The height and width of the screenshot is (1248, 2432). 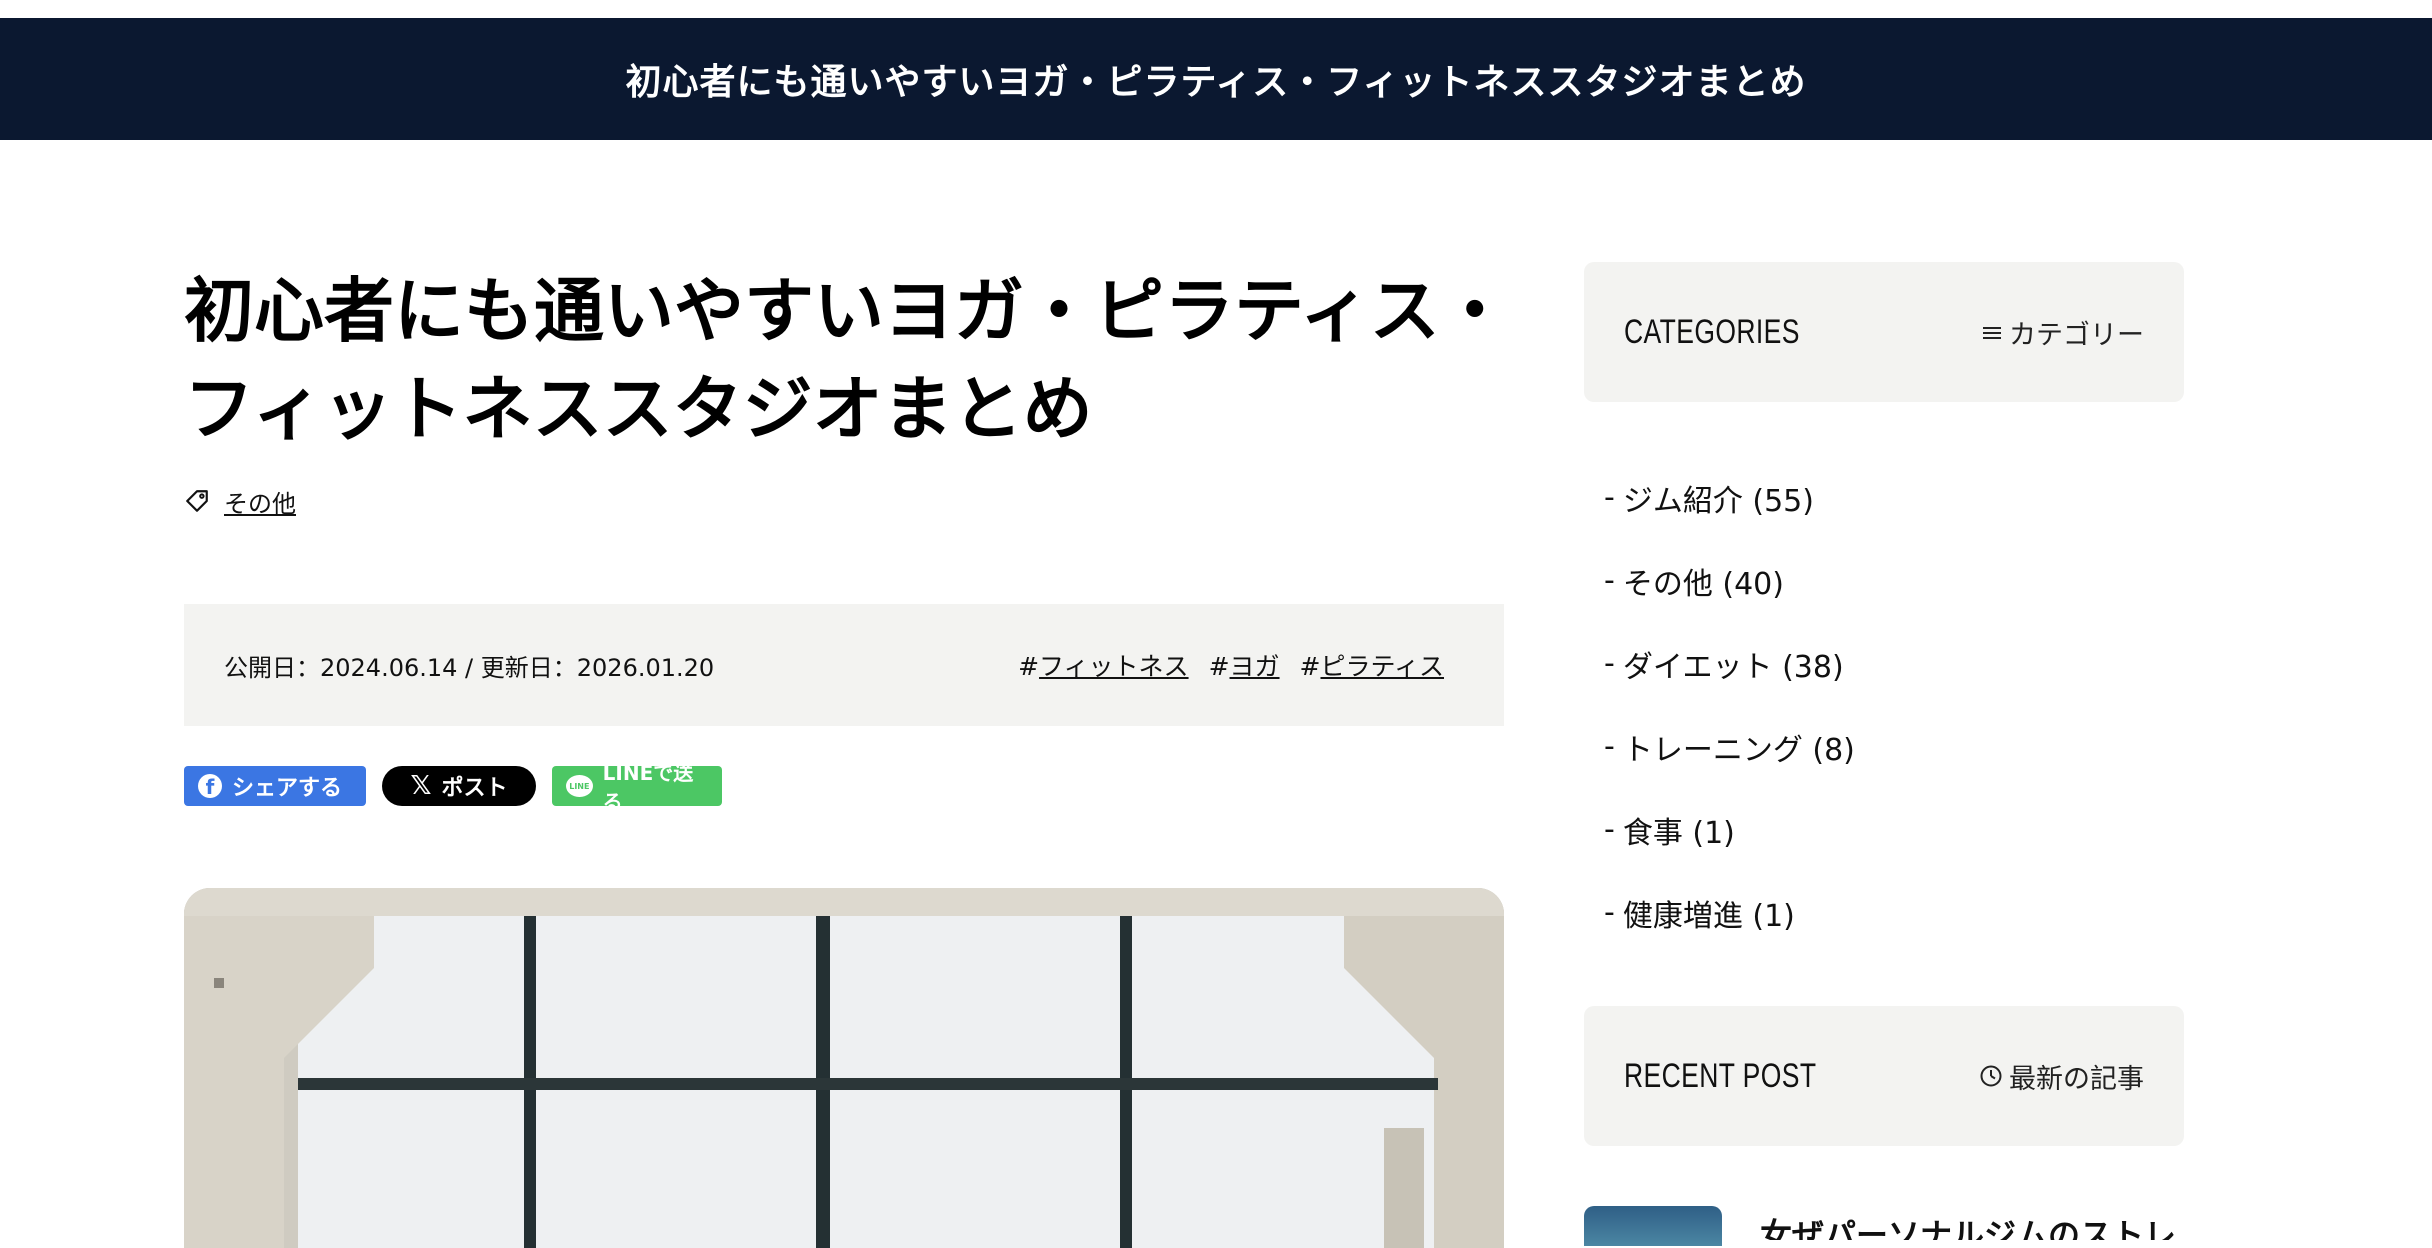 I want to click on line-icon: LINE, so click(x=579, y=786).